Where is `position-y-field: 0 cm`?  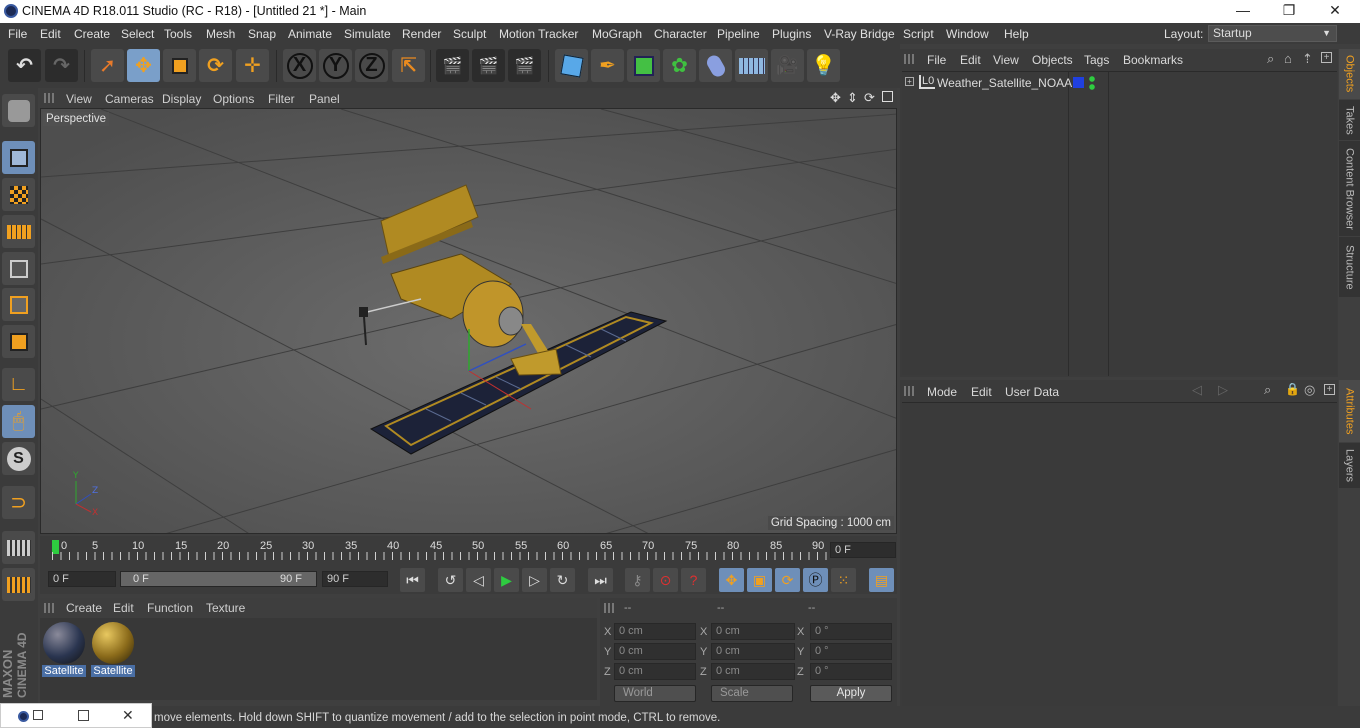
position-y-field: 0 cm is located at coordinates (655, 651).